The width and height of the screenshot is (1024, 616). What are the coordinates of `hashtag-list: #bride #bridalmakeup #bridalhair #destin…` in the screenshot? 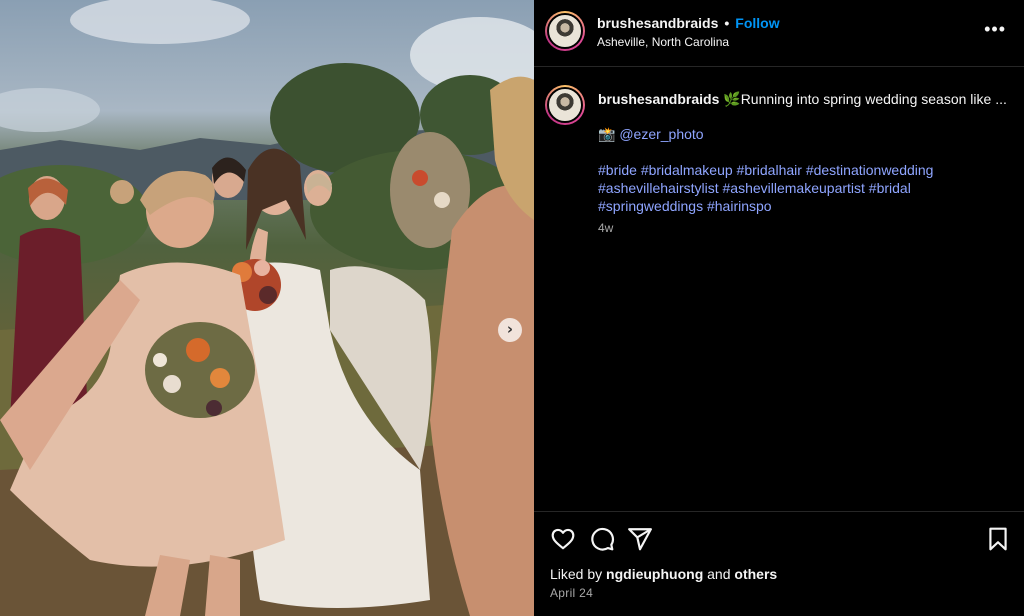 It's located at (798, 188).